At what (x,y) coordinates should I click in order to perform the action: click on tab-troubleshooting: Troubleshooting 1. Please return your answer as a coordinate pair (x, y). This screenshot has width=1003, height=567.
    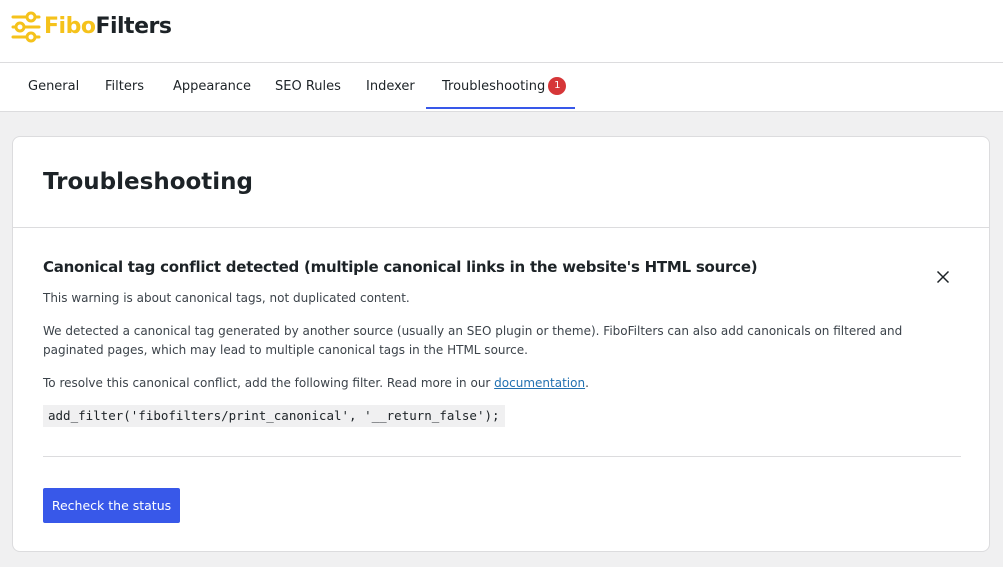
    Looking at the image, I should click on (500, 86).